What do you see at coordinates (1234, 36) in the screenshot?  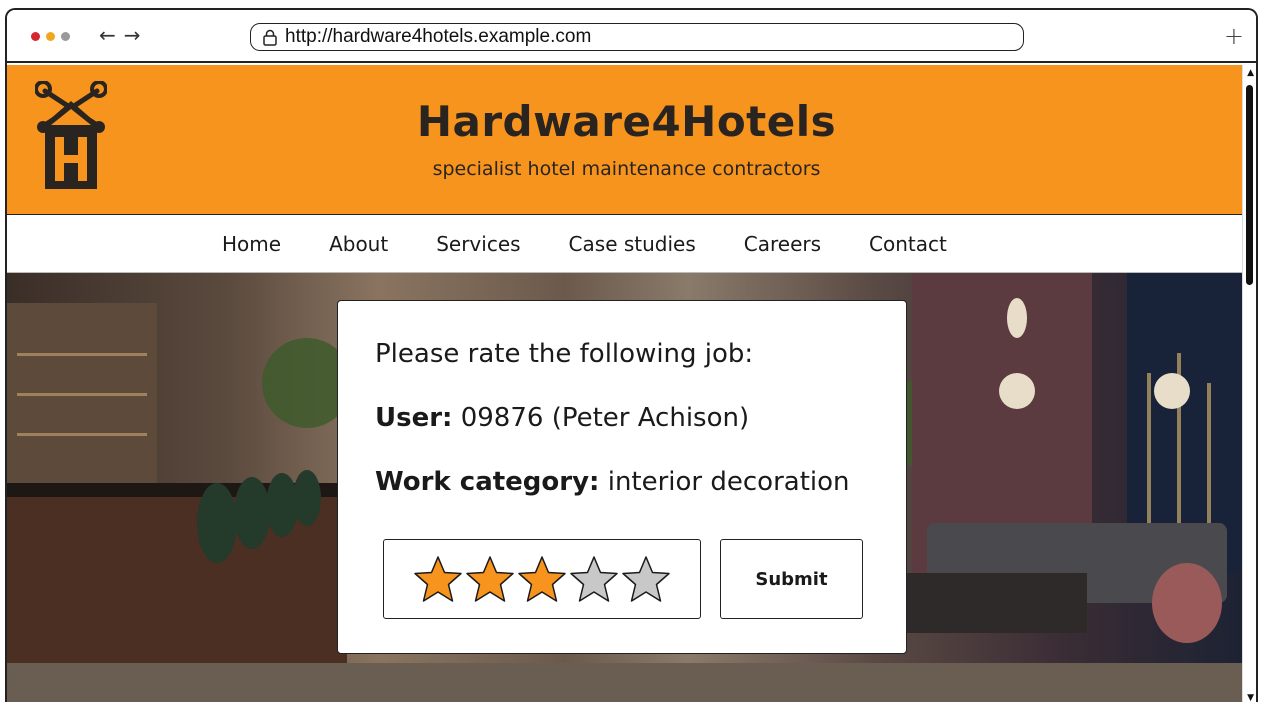 I see `new-tab-button: +` at bounding box center [1234, 36].